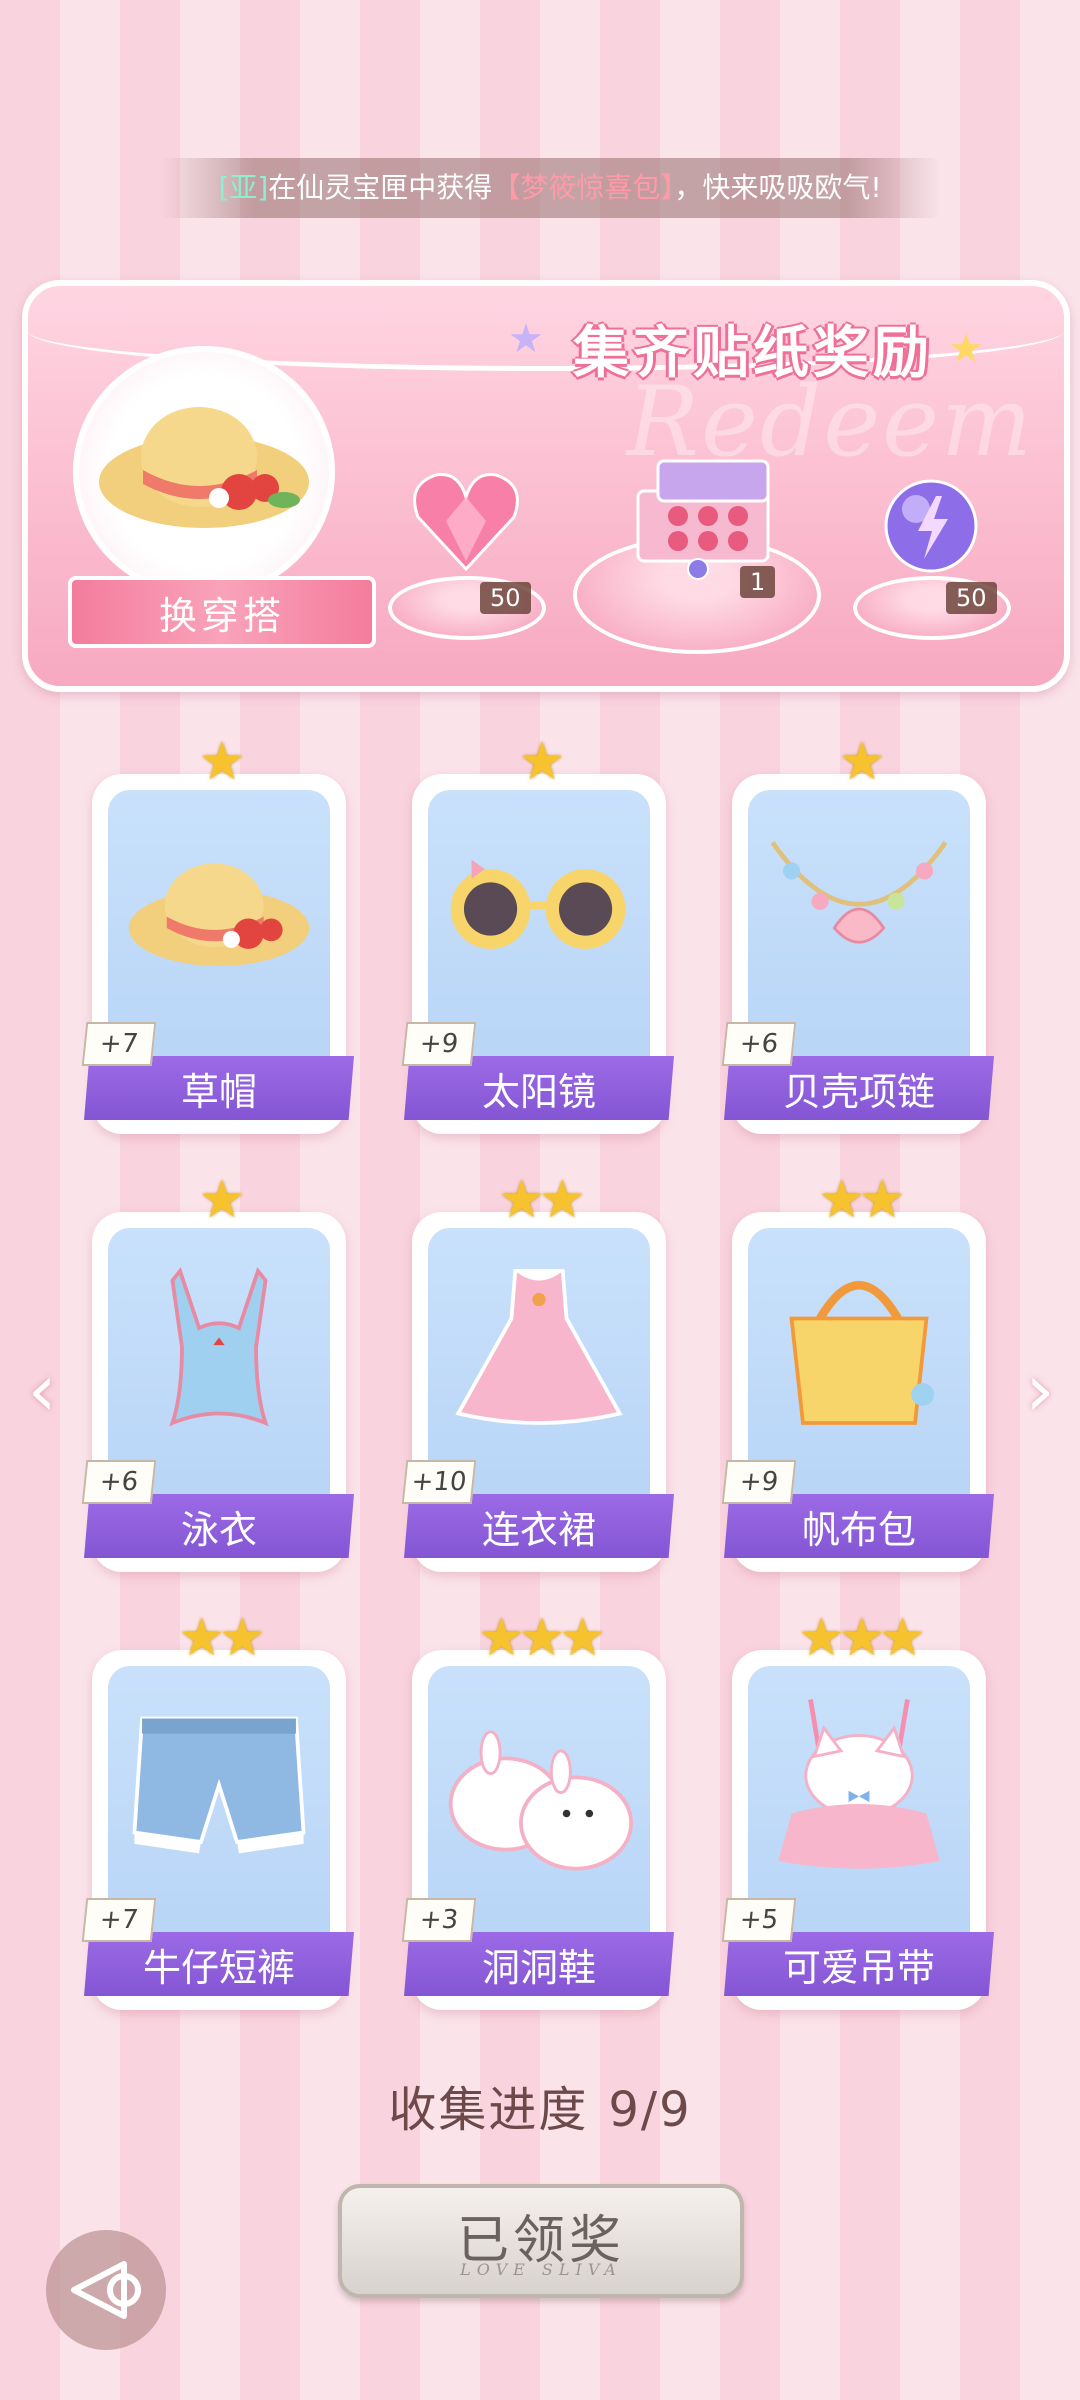 The width and height of the screenshot is (1080, 2400). I want to click on item-bonus: +10, so click(439, 1482).